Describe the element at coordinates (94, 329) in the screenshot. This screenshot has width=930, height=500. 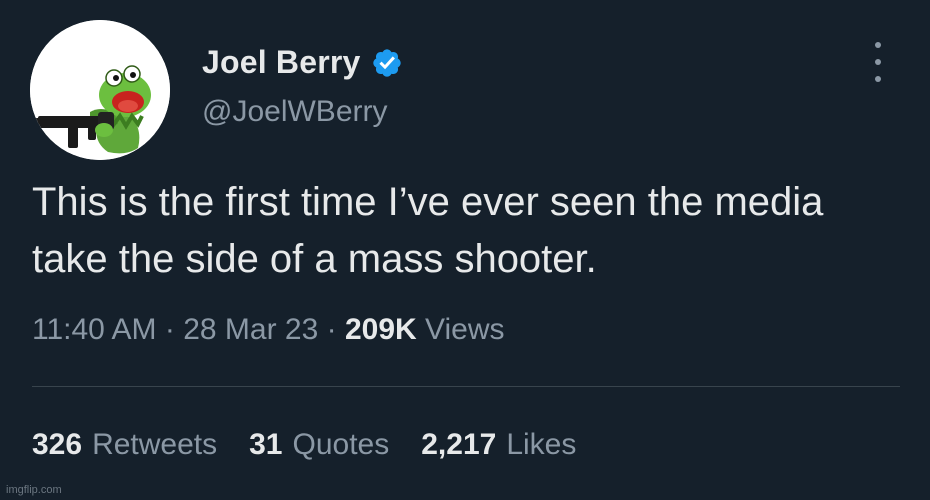
I see `tweet-time: 11:40 AM` at that location.